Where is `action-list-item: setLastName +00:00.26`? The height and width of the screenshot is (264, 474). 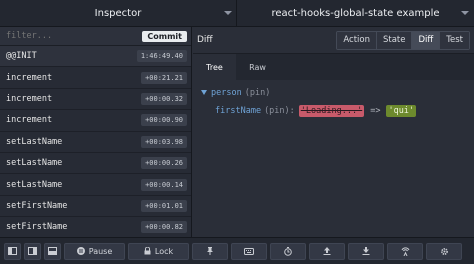
action-list-item: setLastName +00:00.26 is located at coordinates (95, 164).